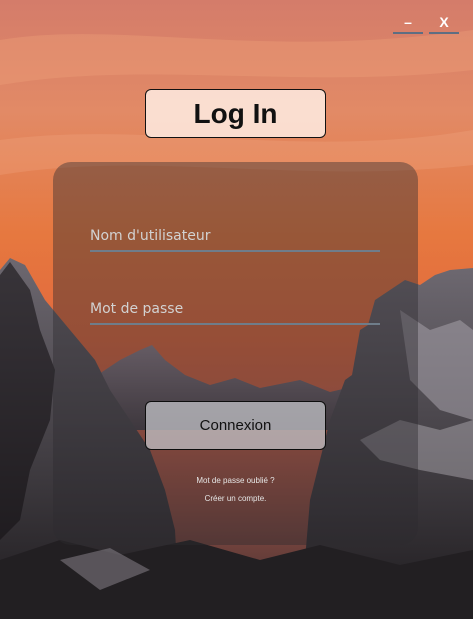 The width and height of the screenshot is (473, 619). What do you see at coordinates (408, 23) in the screenshot?
I see `minimize-button: –` at bounding box center [408, 23].